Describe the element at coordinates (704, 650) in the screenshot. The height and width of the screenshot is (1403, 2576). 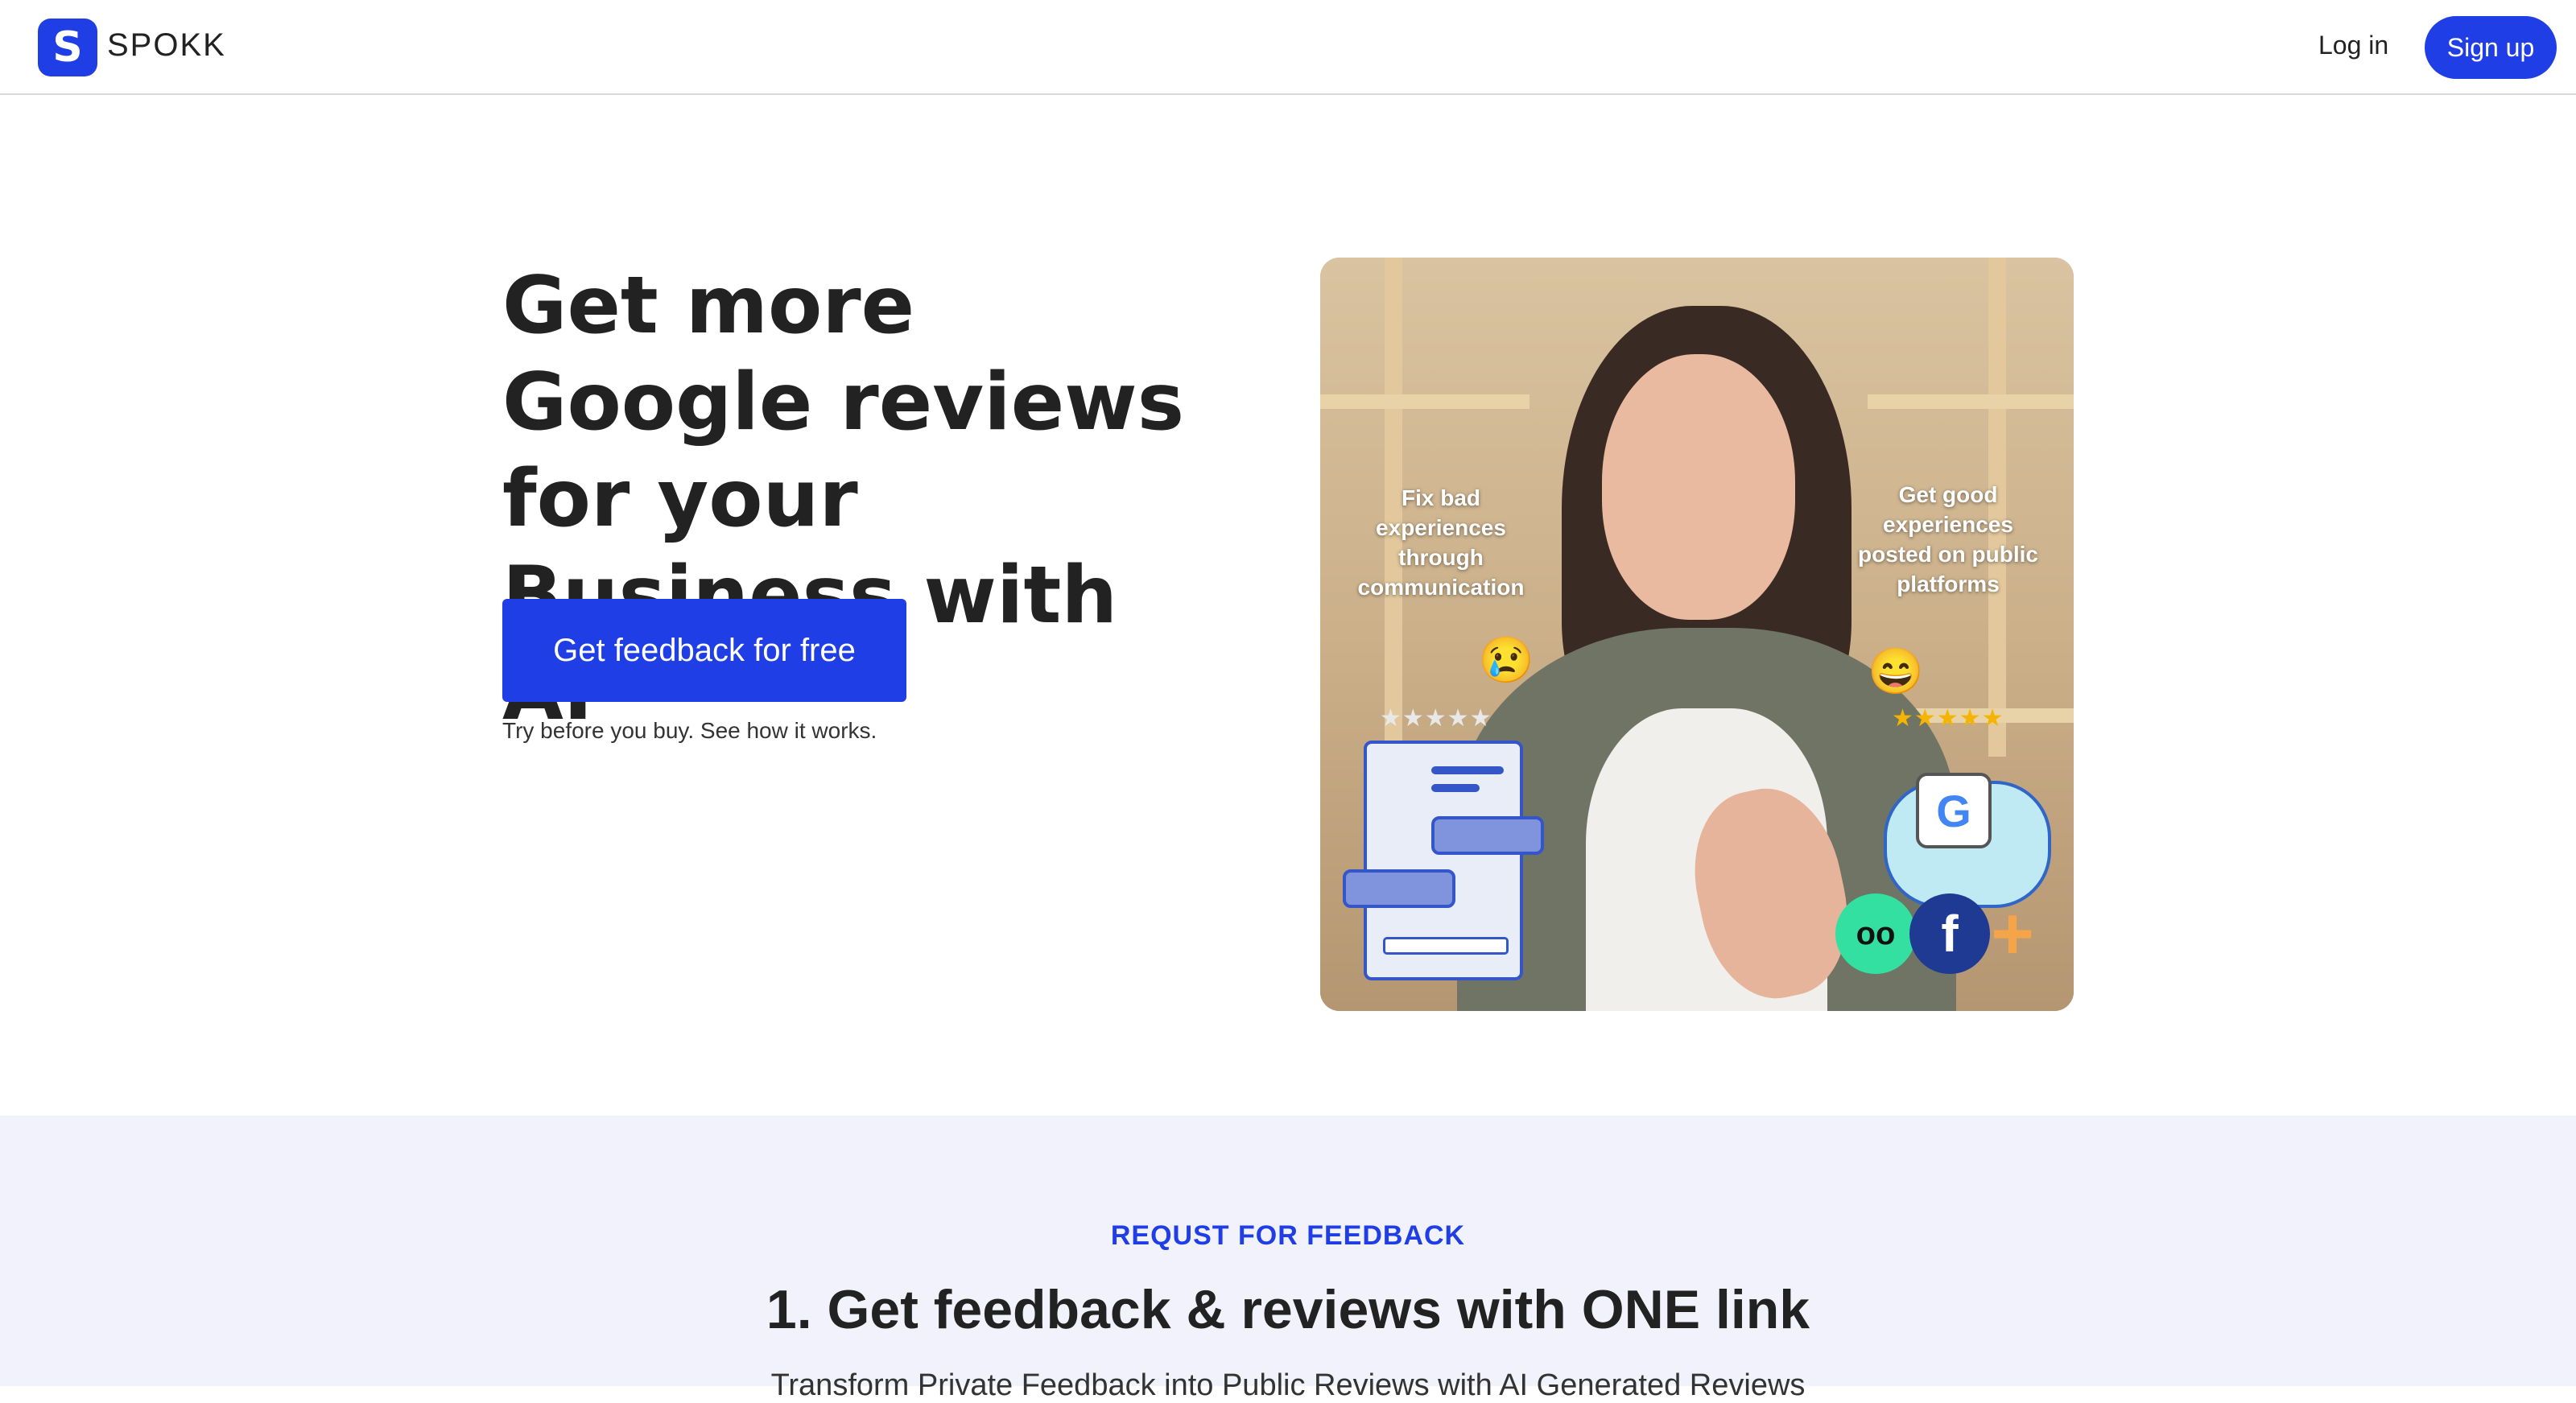
I see `get-feedback-button: Get feedback for free` at that location.